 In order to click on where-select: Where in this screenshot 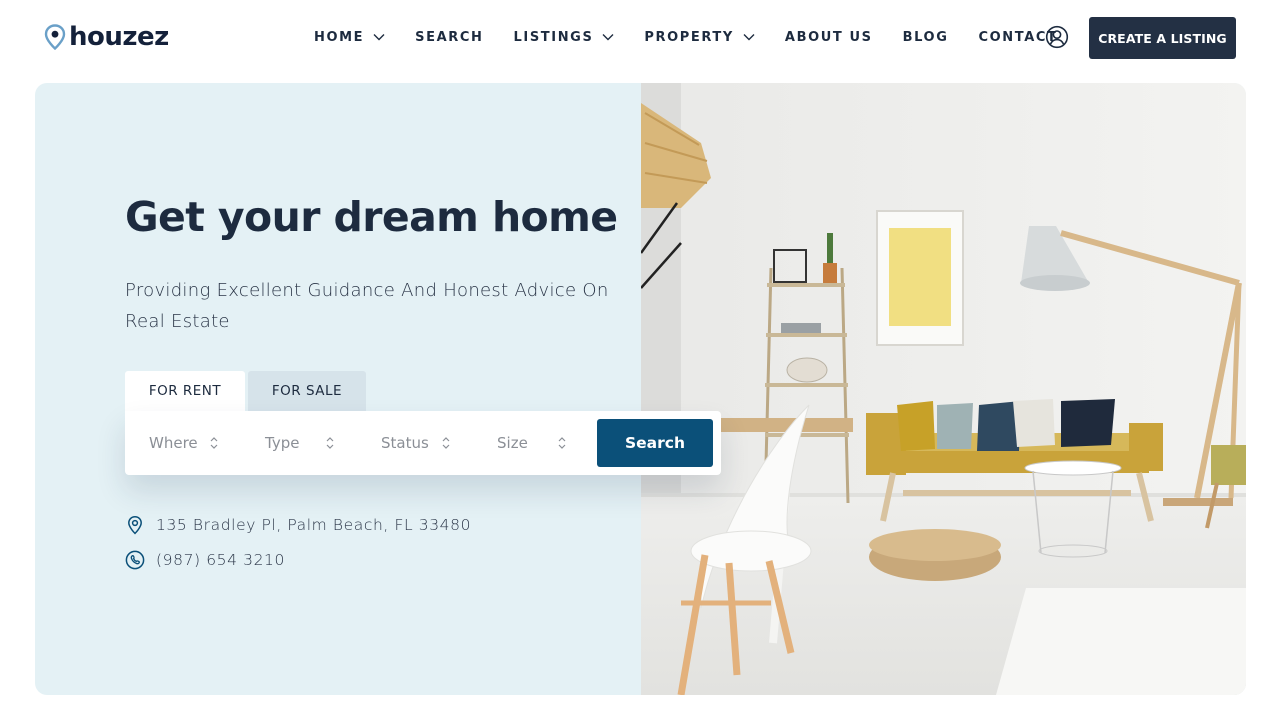, I will do `click(177, 443)`.